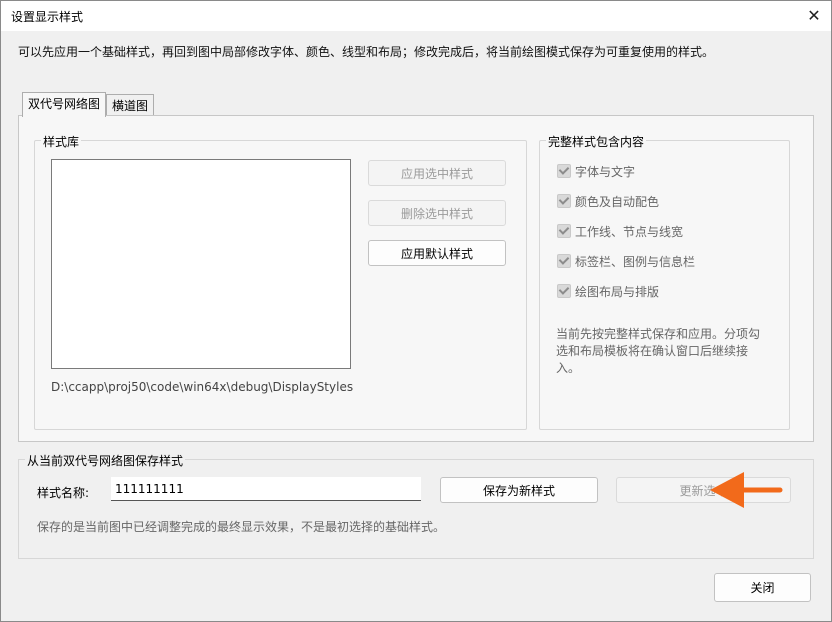  I want to click on checkbox-label: 颜色及自动配色, so click(617, 202).